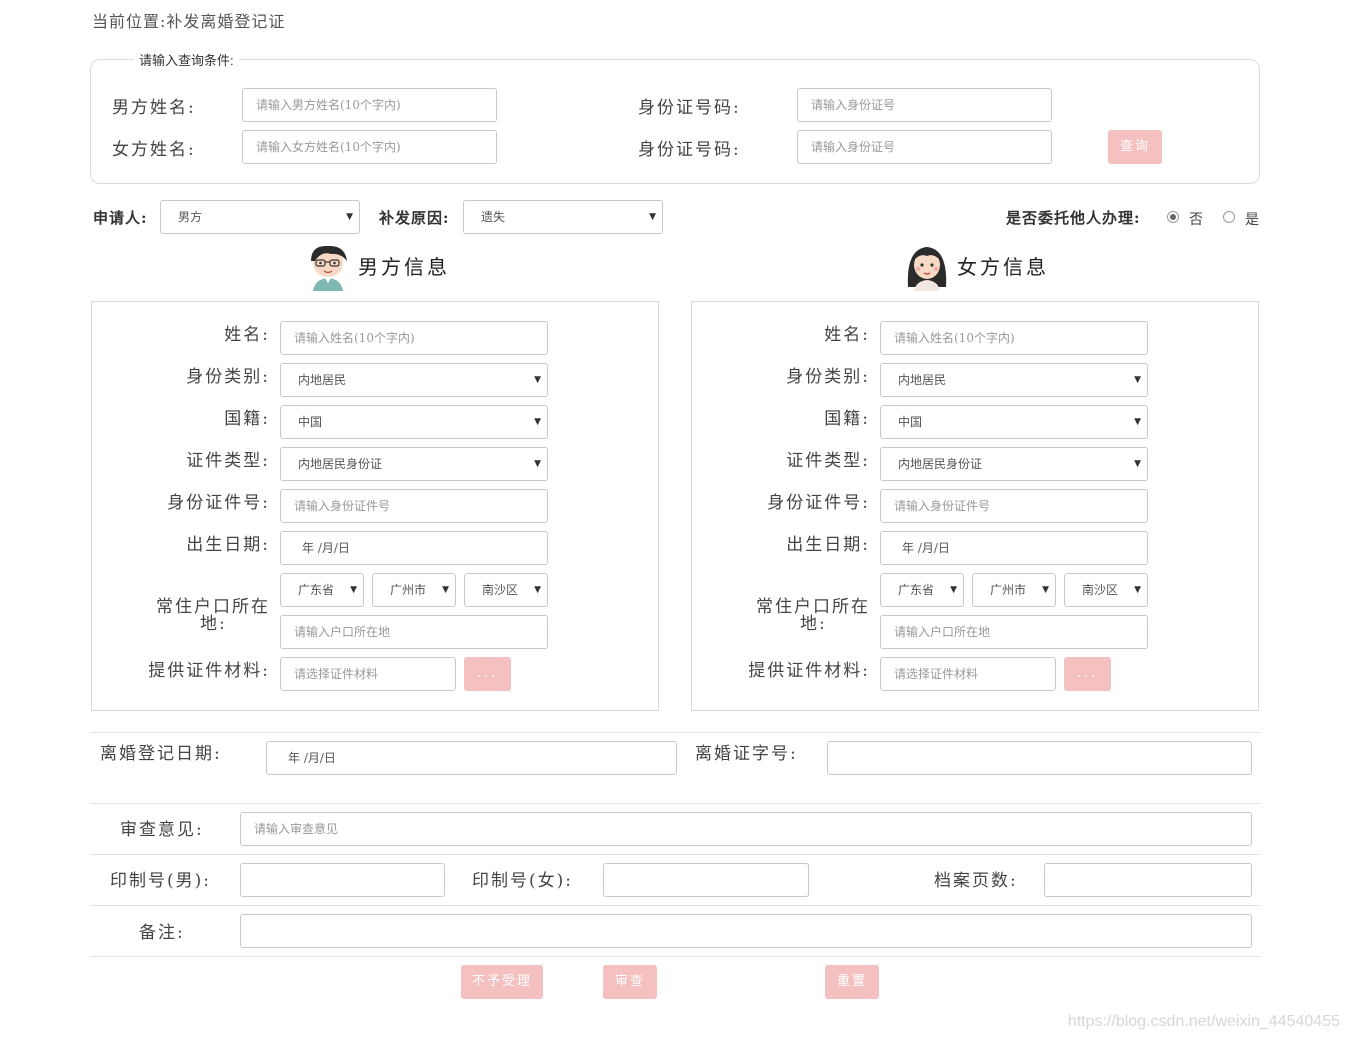 The image size is (1349, 1041). I want to click on female-category-value: 内地居民, so click(922, 380).